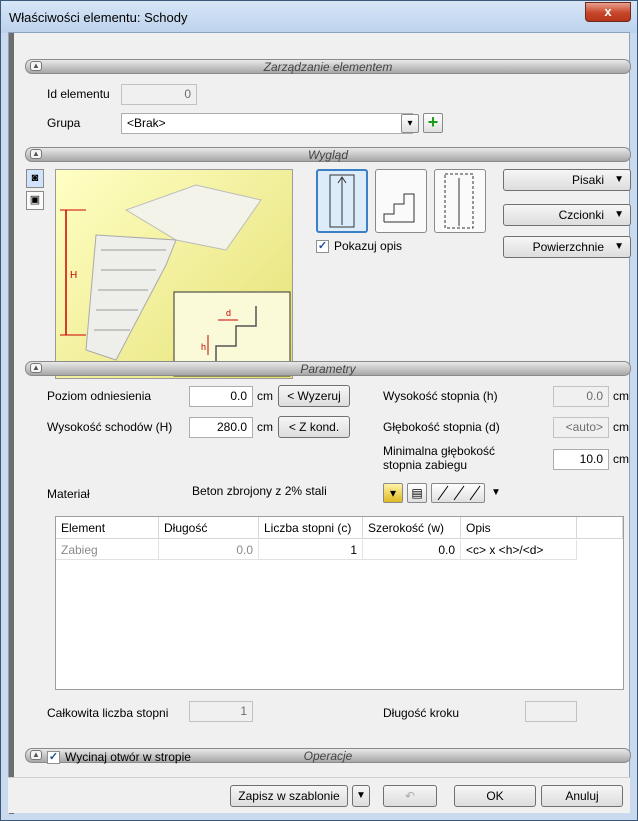  What do you see at coordinates (221, 711) in the screenshot?
I see `total-steps-field: 1` at bounding box center [221, 711].